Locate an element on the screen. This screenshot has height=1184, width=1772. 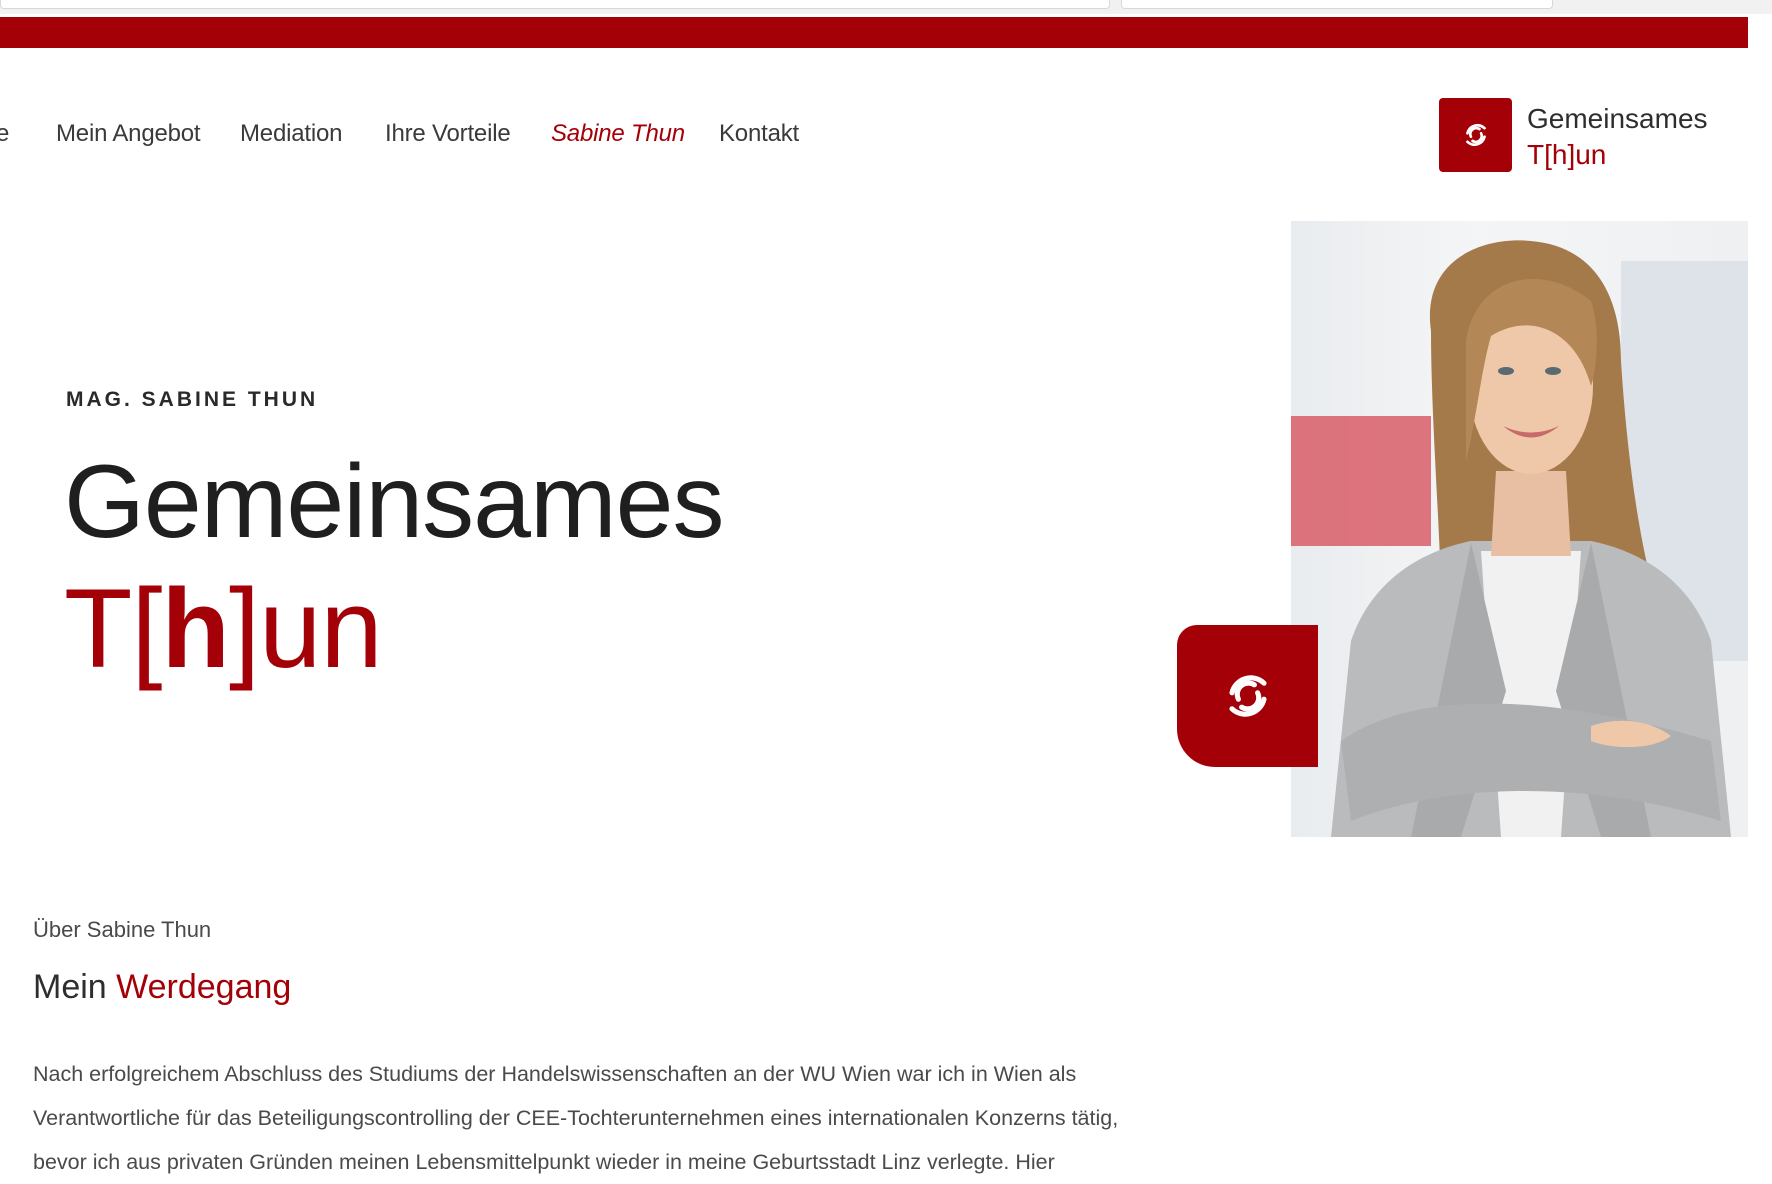
nav-item-mediation: Mediation is located at coordinates (291, 134).